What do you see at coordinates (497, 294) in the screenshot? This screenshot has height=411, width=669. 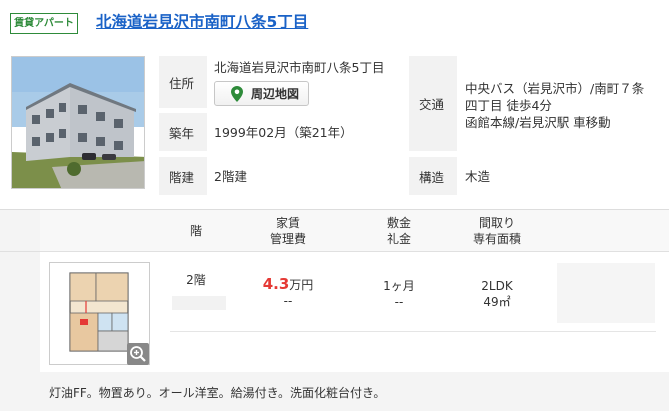 I see `room-layout: 2LDK 49㎡` at bounding box center [497, 294].